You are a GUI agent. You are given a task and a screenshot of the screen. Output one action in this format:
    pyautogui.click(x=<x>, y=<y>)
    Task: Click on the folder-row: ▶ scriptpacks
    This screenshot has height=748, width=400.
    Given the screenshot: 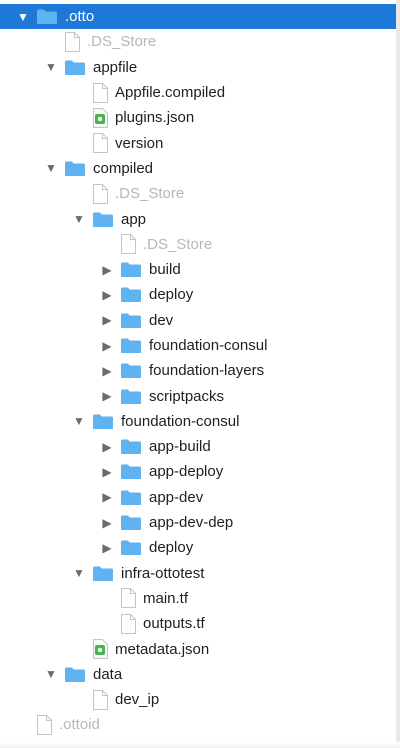 What is the action you would take?
    pyautogui.click(x=200, y=395)
    